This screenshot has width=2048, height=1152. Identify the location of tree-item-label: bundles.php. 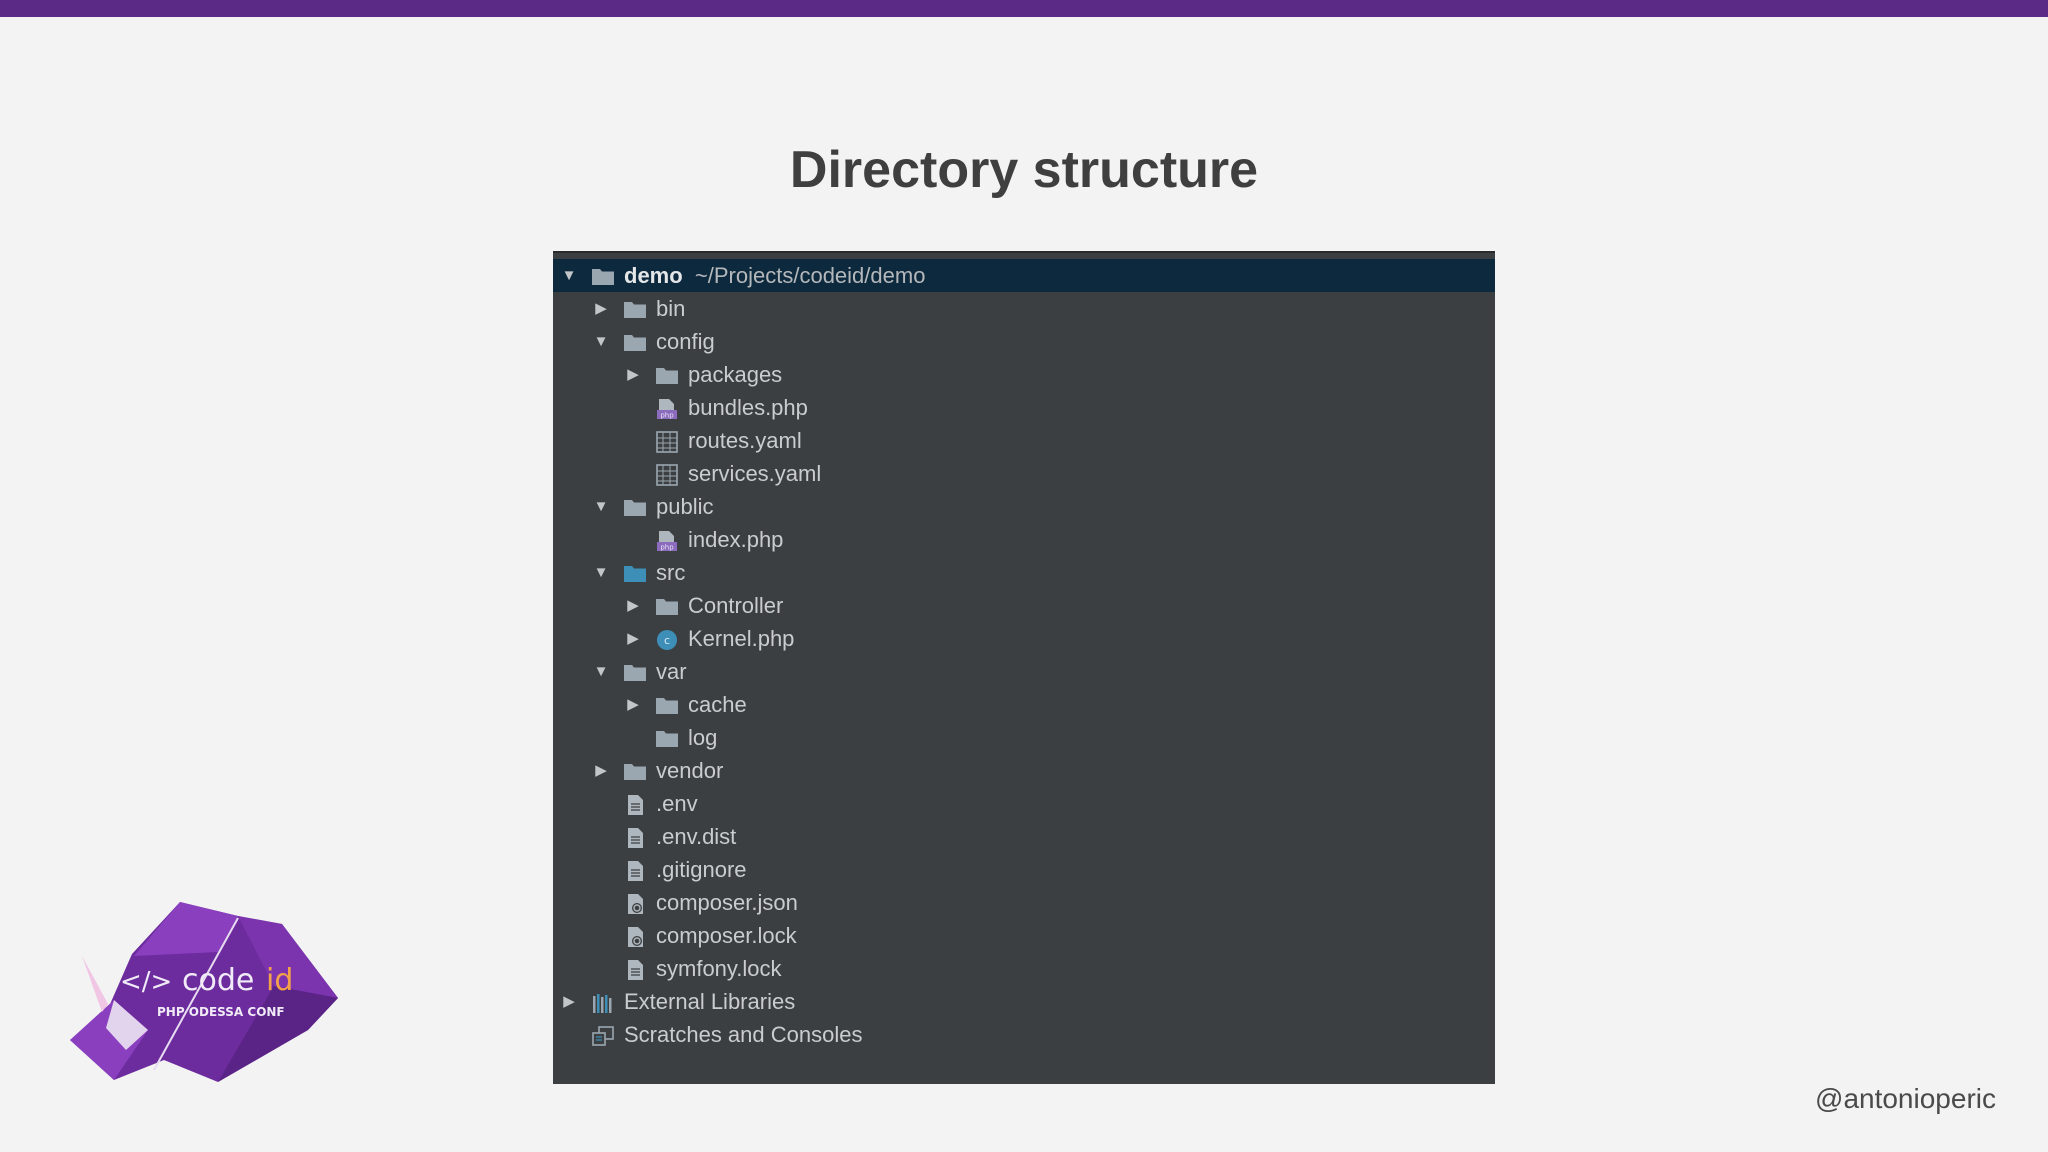
(748, 407).